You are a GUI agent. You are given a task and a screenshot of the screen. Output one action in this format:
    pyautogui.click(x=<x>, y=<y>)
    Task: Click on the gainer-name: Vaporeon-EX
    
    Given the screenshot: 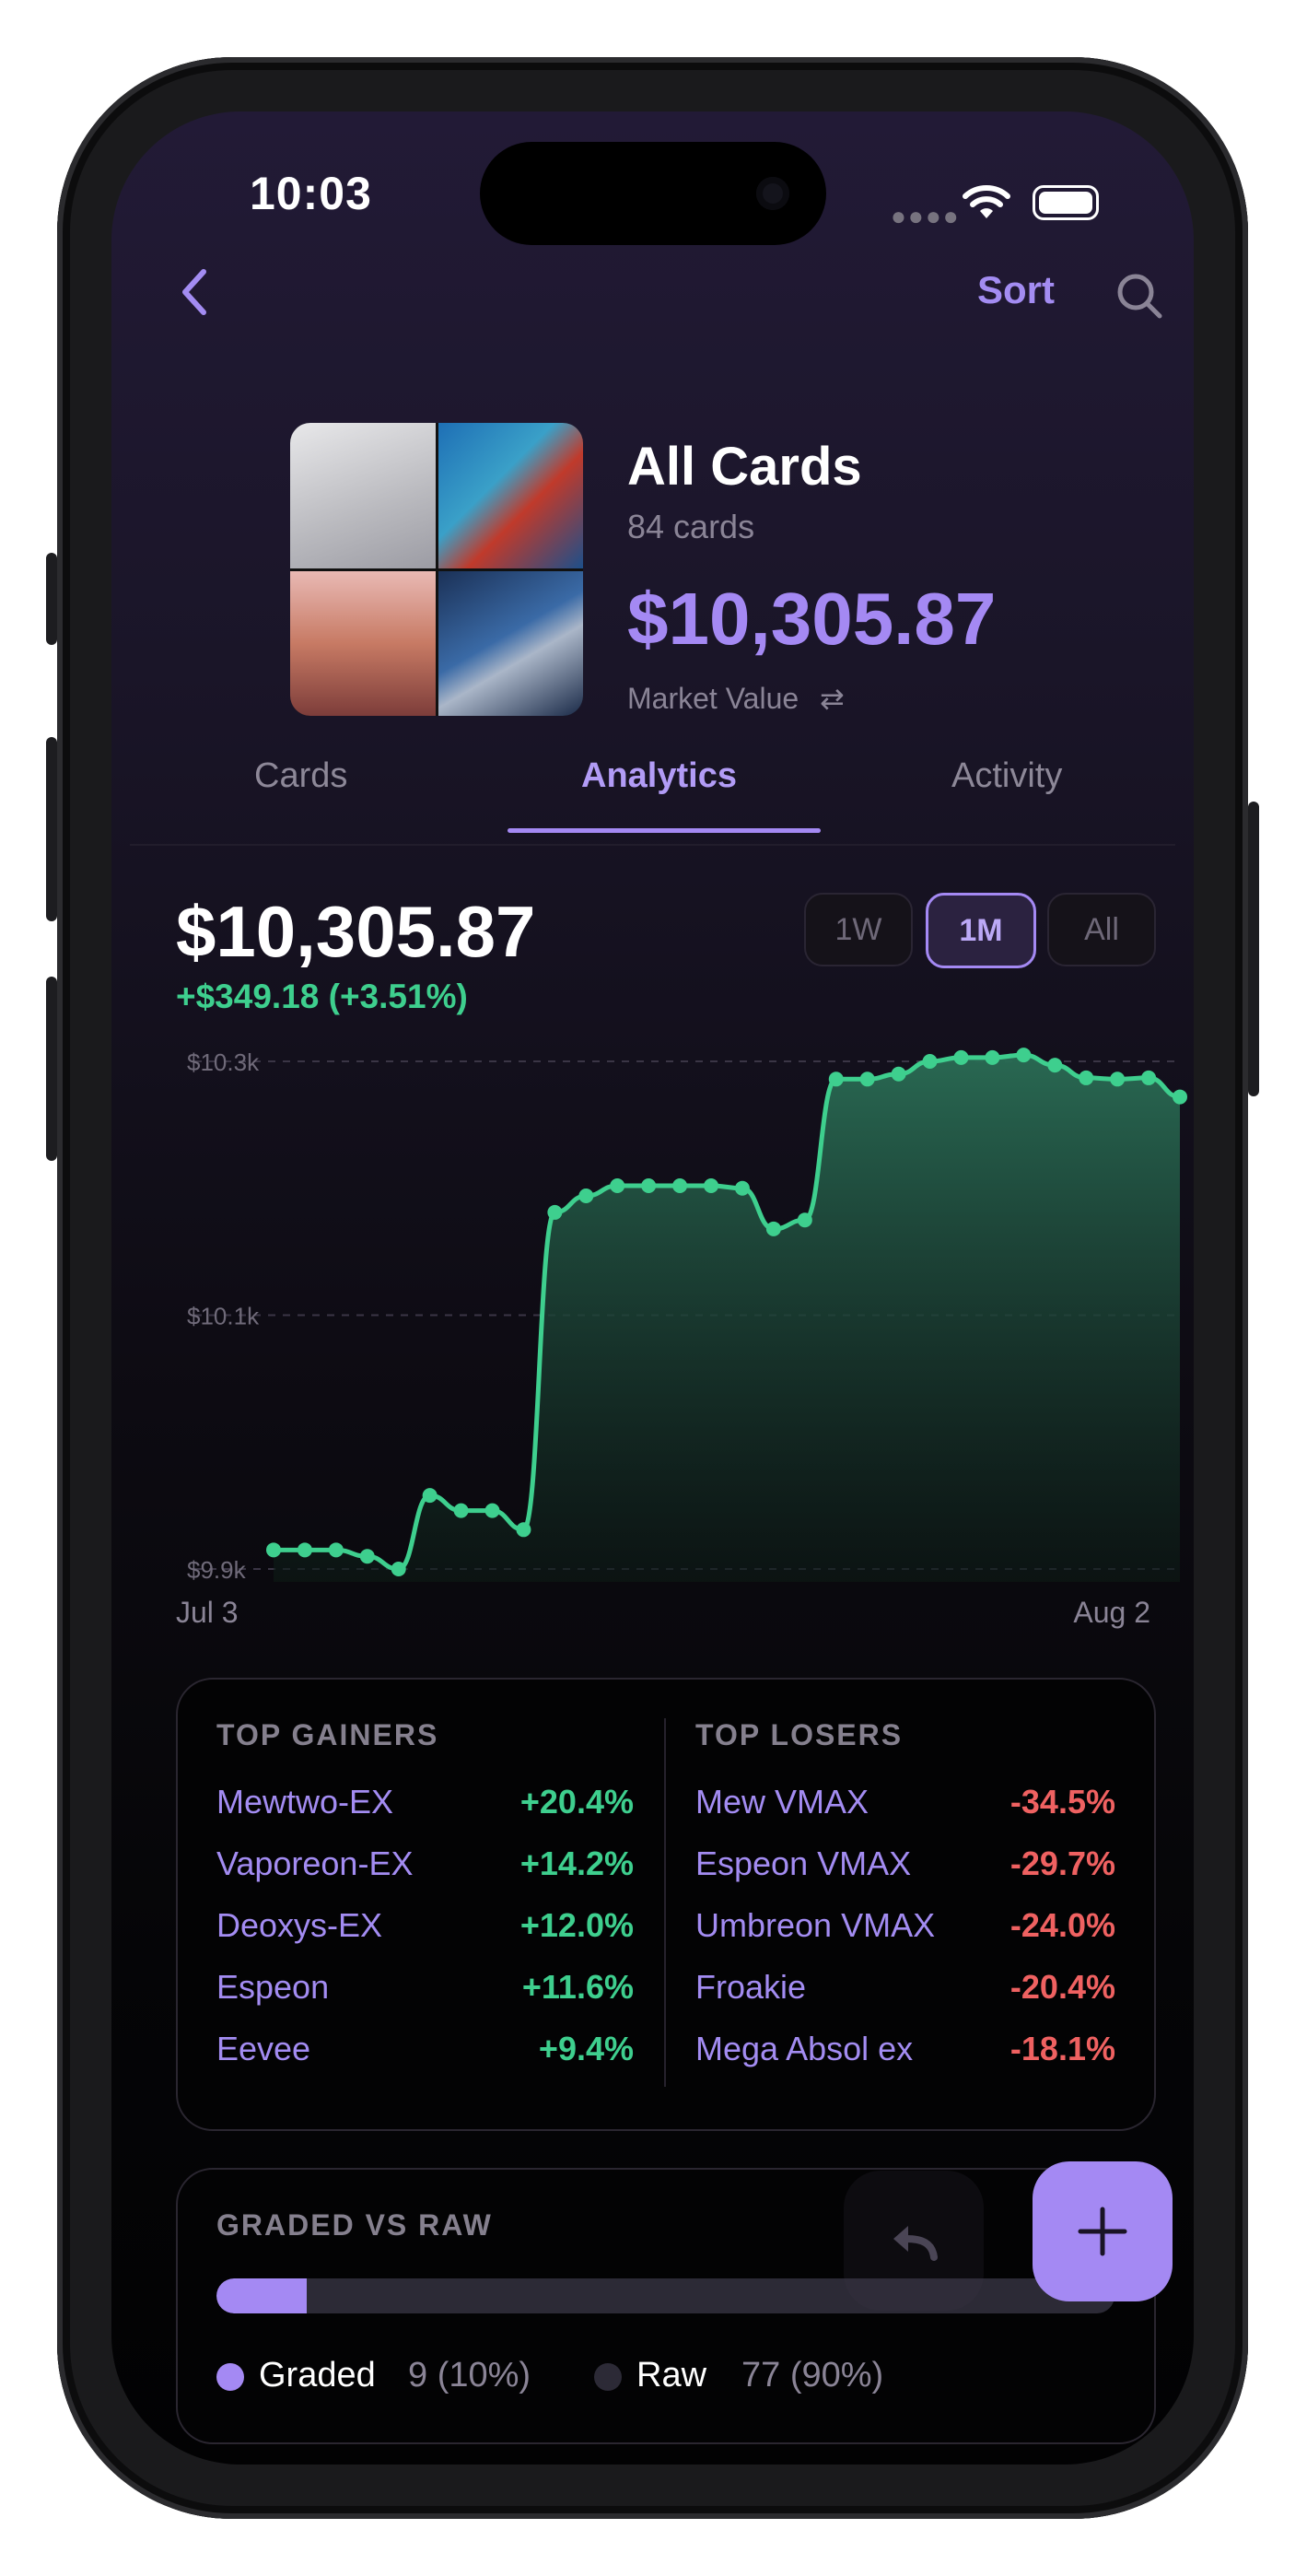 What is the action you would take?
    pyautogui.click(x=315, y=1863)
    